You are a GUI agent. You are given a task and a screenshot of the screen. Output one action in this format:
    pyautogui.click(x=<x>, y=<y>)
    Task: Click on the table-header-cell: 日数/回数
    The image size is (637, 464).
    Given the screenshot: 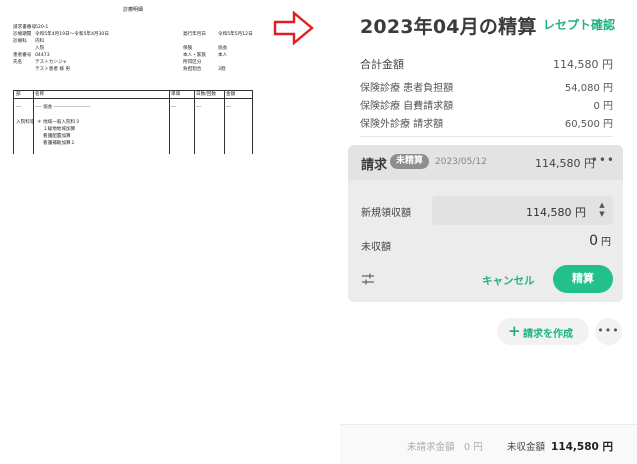 What is the action you would take?
    pyautogui.click(x=206, y=94)
    